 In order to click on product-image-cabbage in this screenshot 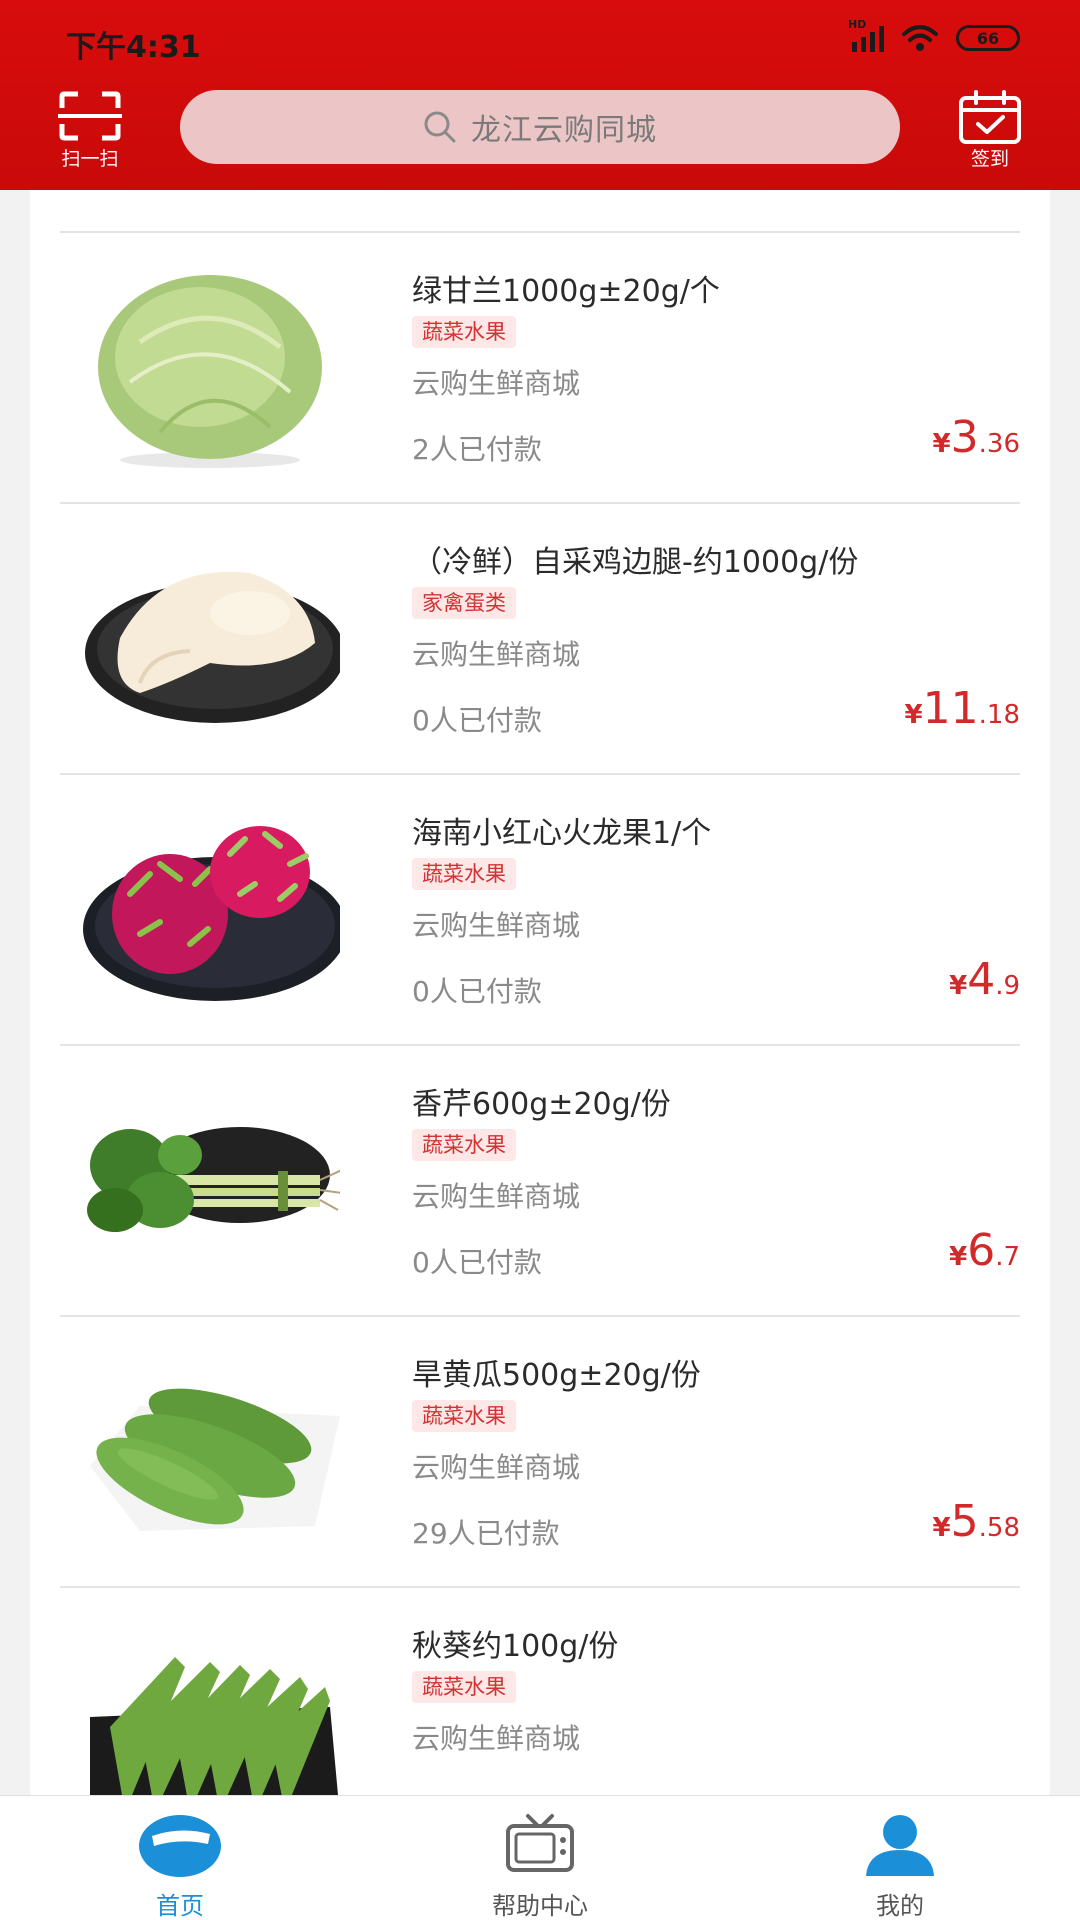, I will do `click(210, 371)`.